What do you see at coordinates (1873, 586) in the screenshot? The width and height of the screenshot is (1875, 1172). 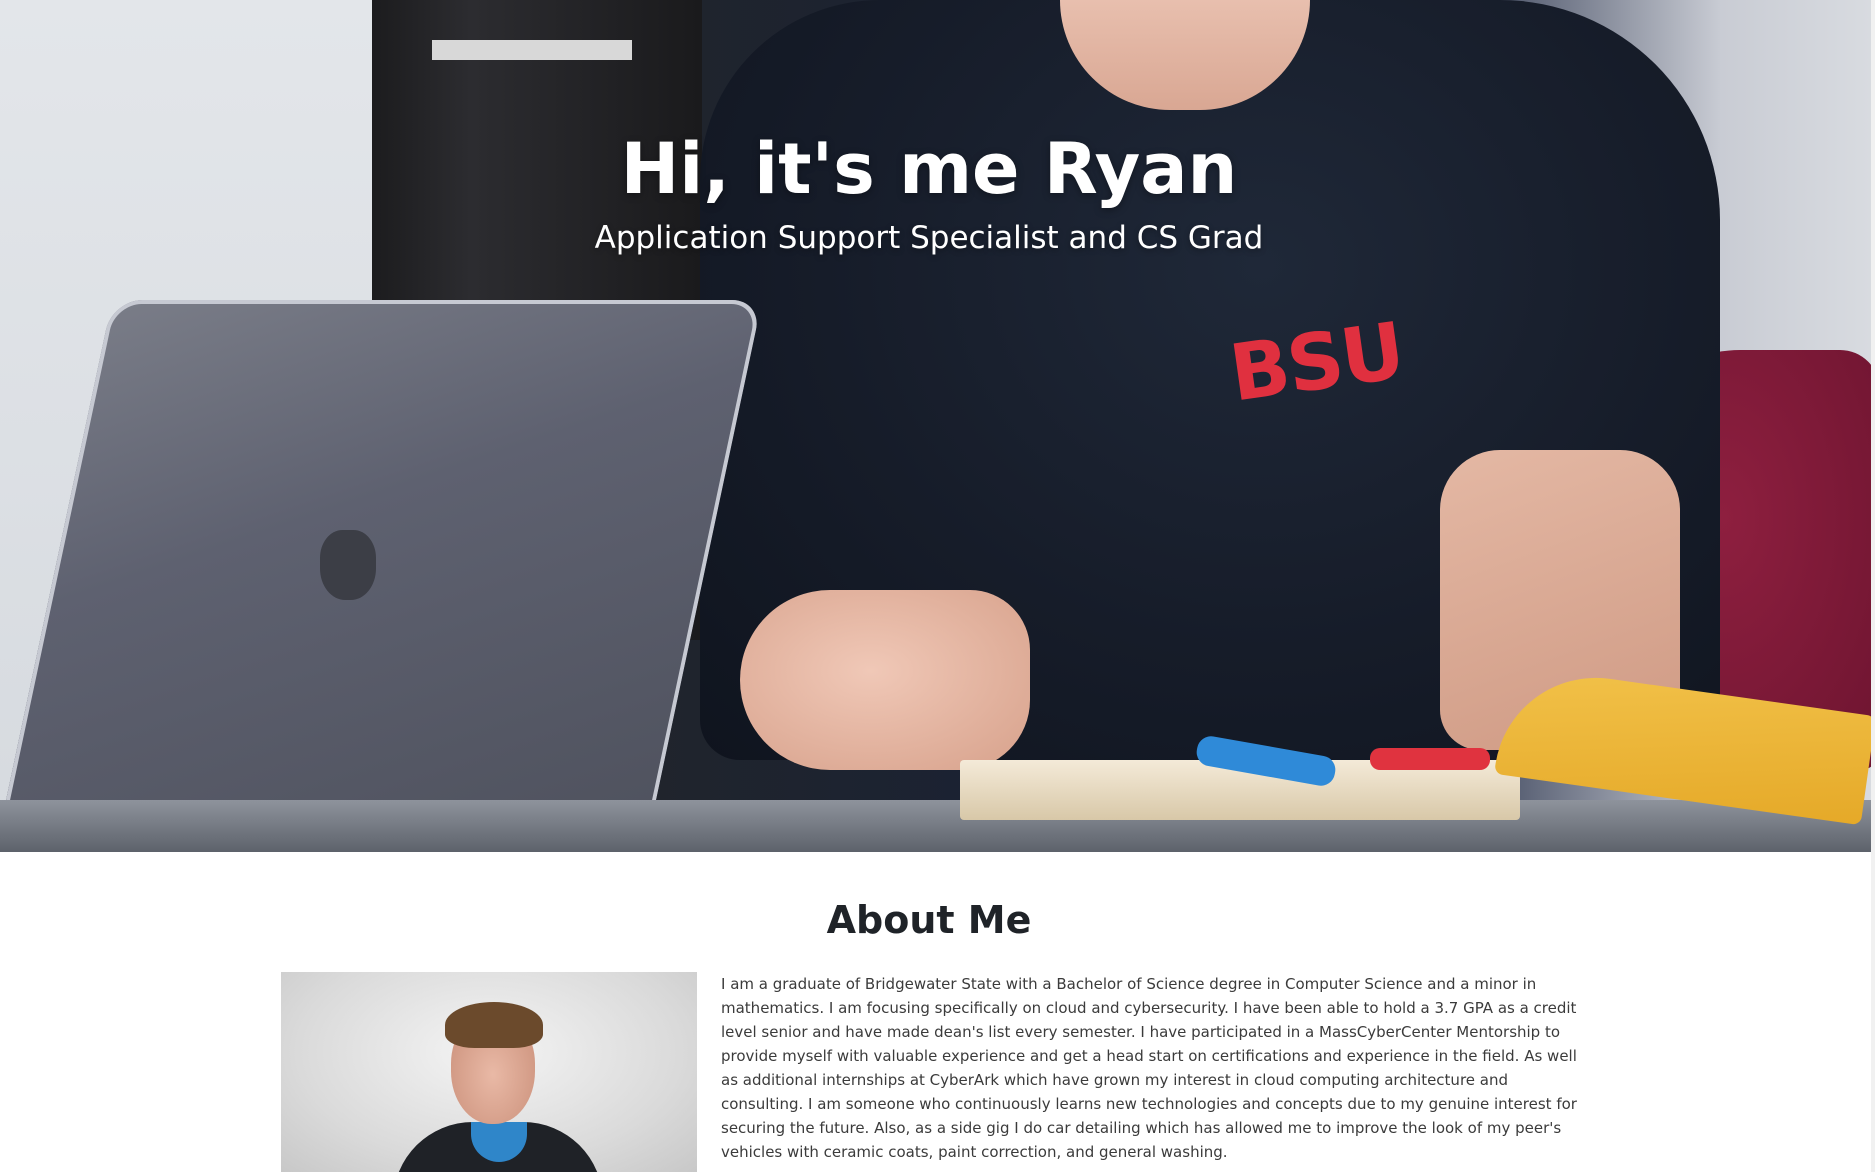 I see `page-scrollbar` at bounding box center [1873, 586].